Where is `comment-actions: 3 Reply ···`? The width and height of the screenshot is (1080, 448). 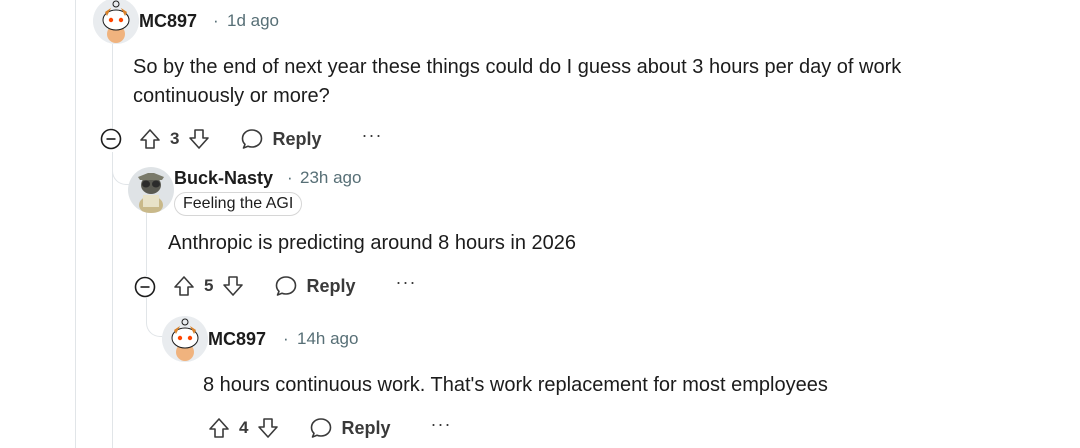 comment-actions: 3 Reply ··· is located at coordinates (259, 139).